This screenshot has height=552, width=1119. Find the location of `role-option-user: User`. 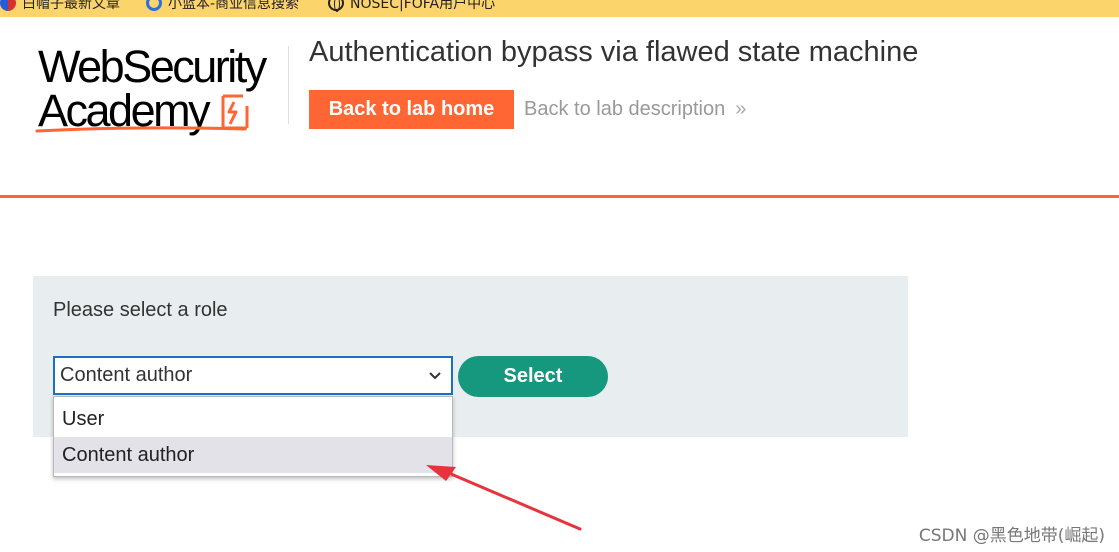

role-option-user: User is located at coordinates (253, 419).